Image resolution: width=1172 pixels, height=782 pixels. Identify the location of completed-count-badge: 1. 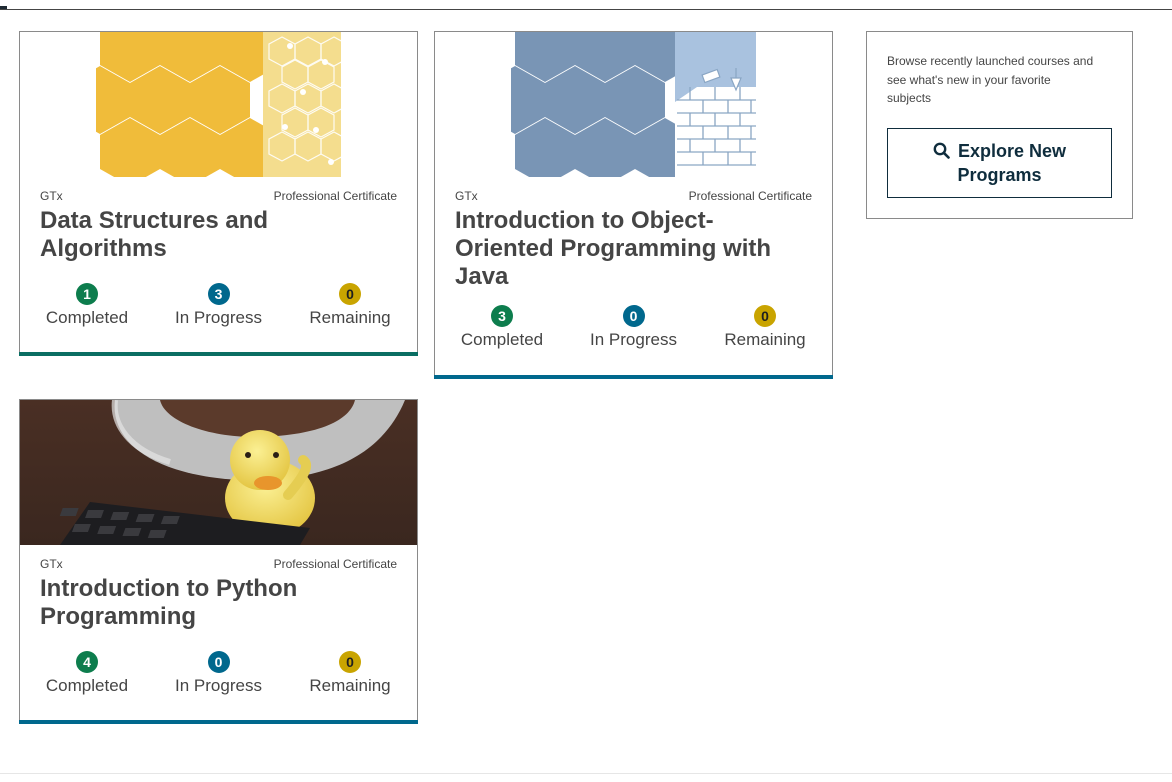
(87, 294).